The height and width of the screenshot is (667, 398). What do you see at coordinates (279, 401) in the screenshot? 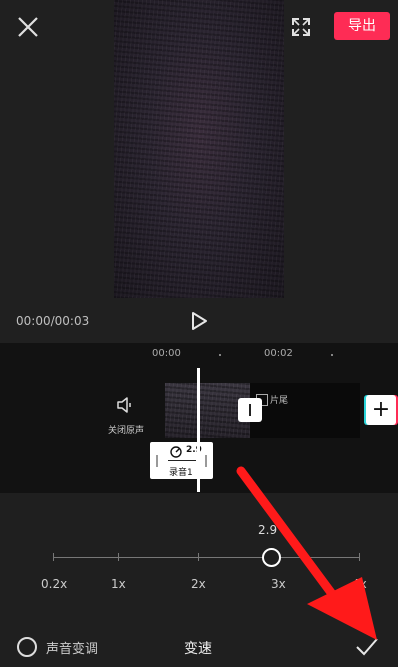
I see `tail-label: 片尾` at bounding box center [279, 401].